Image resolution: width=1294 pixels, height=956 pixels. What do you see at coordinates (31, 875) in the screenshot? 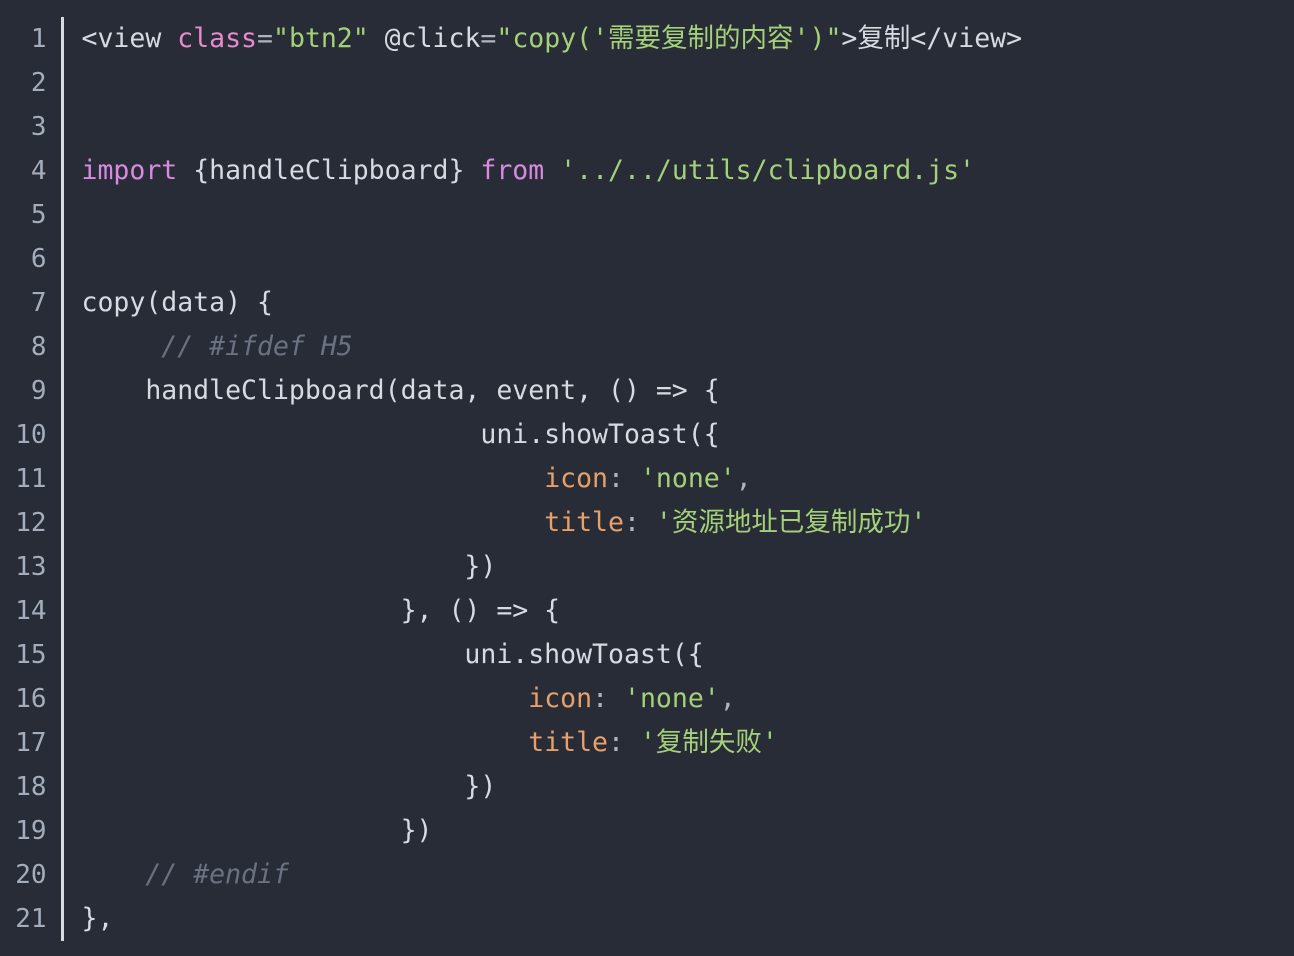
I see `line-number: 20` at bounding box center [31, 875].